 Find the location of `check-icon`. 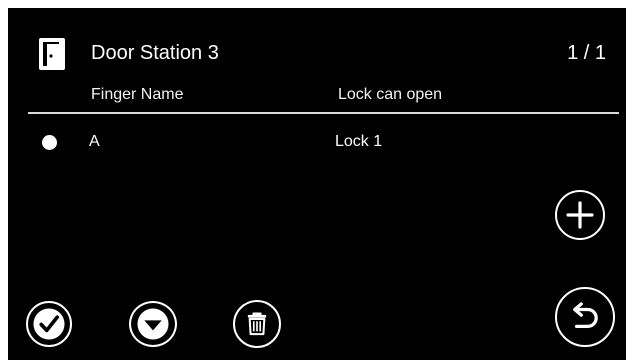

check-icon is located at coordinates (49, 324).